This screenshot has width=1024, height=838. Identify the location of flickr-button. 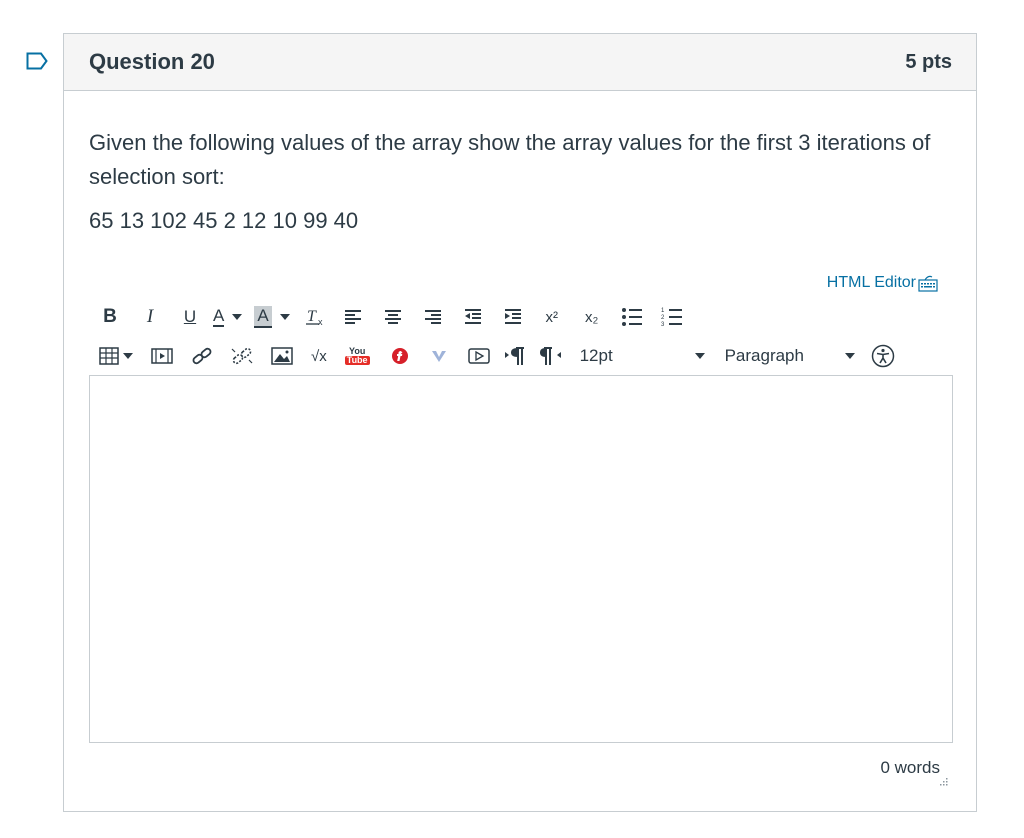
(400, 356).